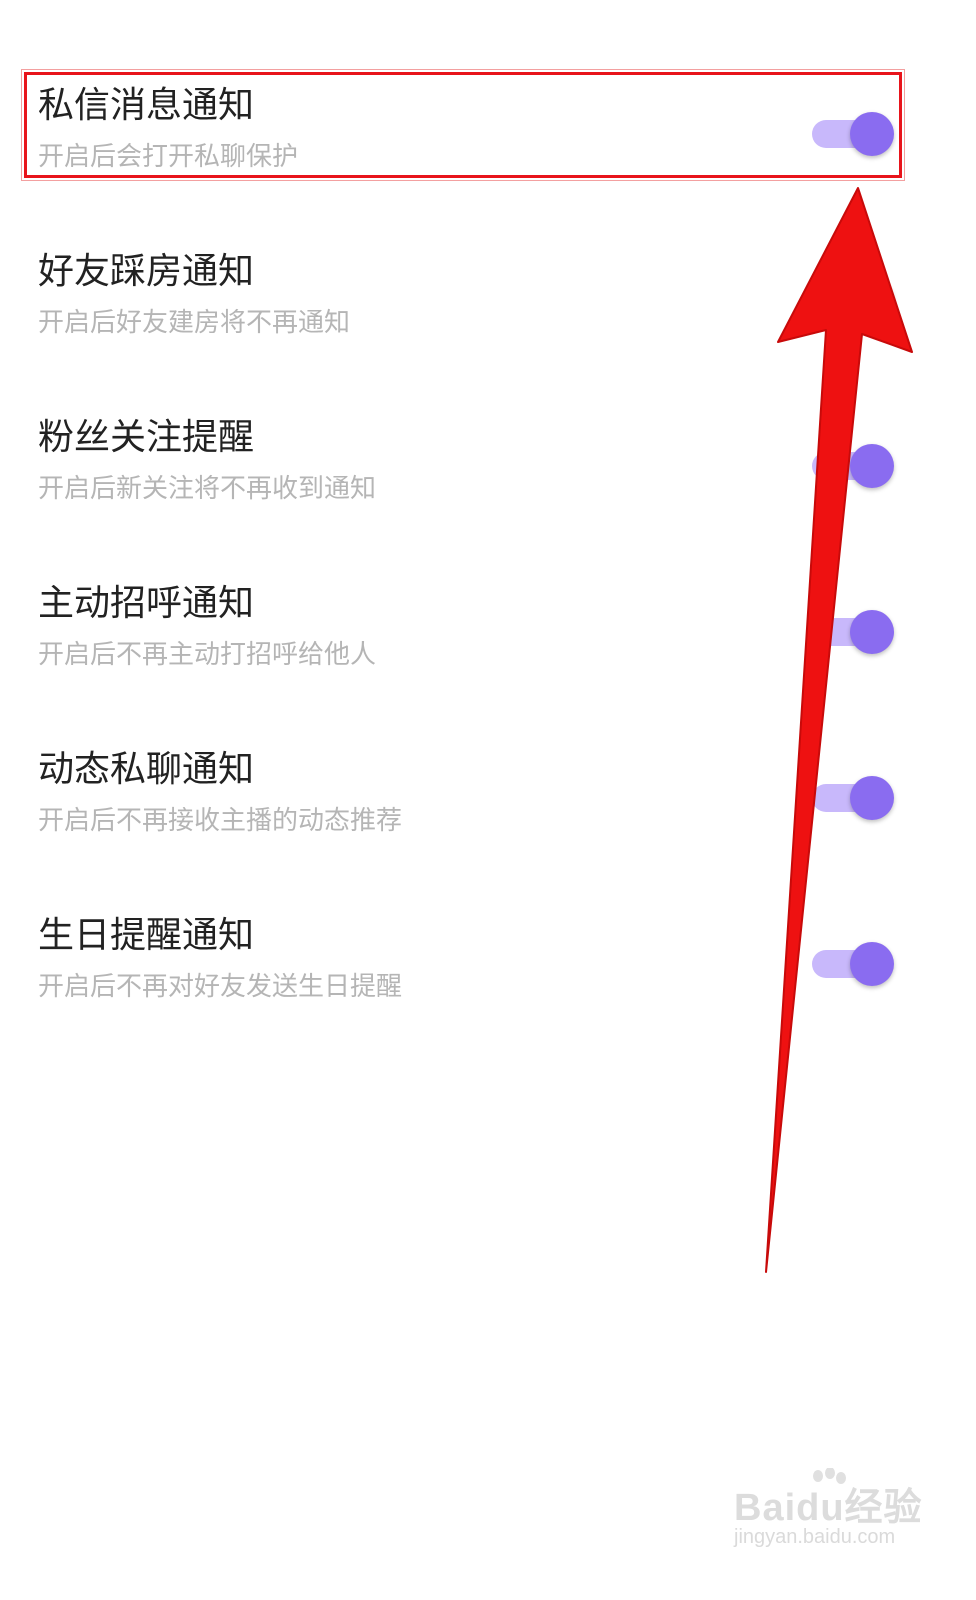 The height and width of the screenshot is (1600, 976). What do you see at coordinates (488, 637) in the screenshot?
I see `setting-row-greeting: 主动招呼通知 开启后不再主动打招呼给他人` at bounding box center [488, 637].